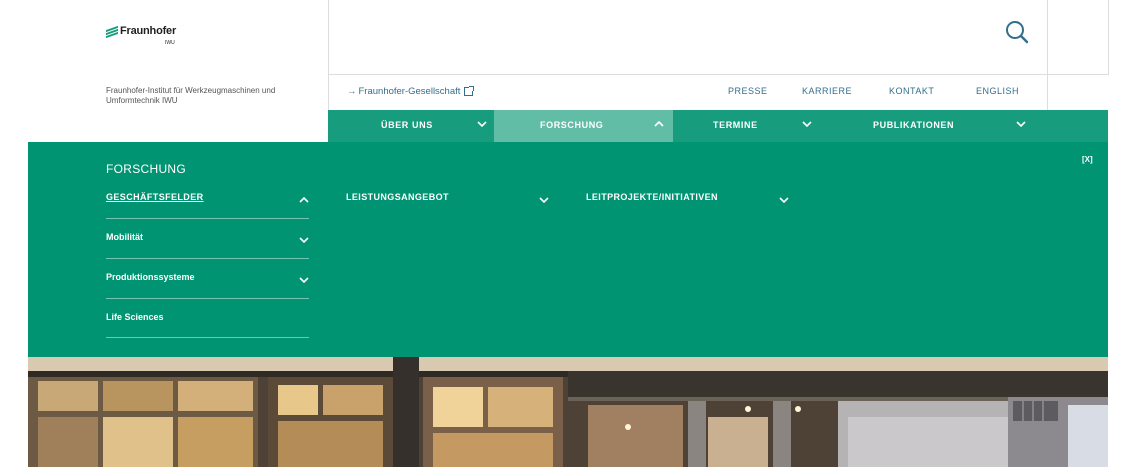  Describe the element at coordinates (124, 237) in the screenshot. I see `sub-item-label: Mobilität` at that location.